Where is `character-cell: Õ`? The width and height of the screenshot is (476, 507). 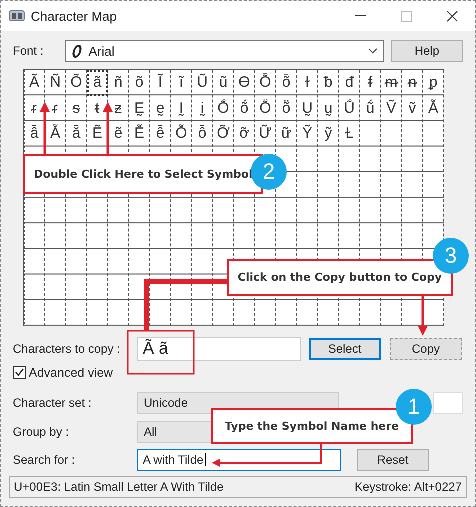
character-cell: Õ is located at coordinates (76, 83).